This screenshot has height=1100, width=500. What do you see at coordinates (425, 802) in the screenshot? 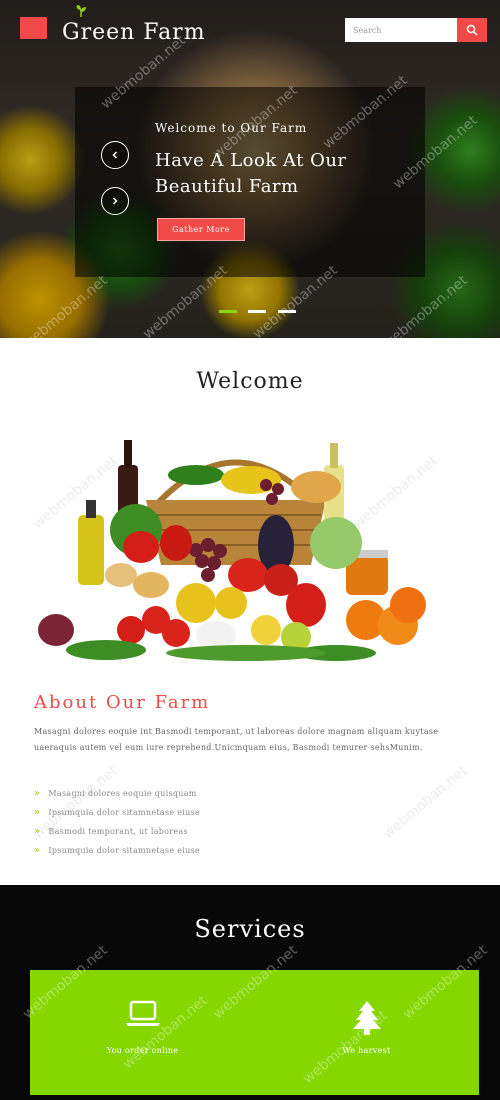
I see `watermark: webmoban.net` at bounding box center [425, 802].